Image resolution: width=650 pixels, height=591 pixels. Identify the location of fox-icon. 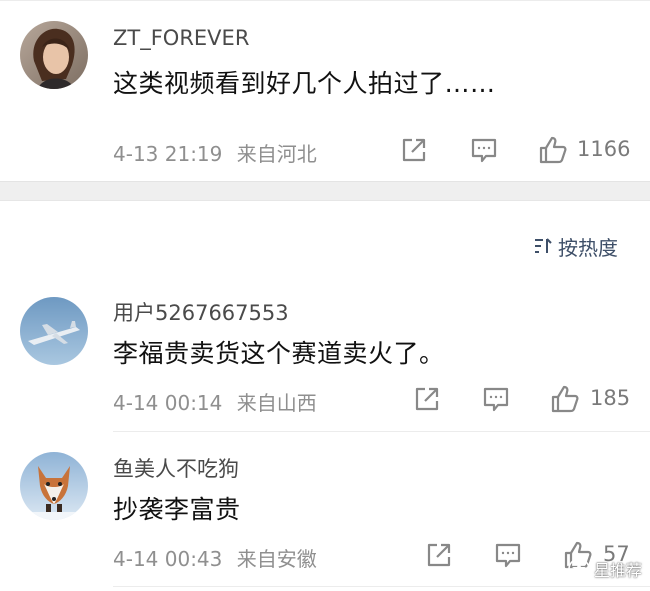
(54, 486).